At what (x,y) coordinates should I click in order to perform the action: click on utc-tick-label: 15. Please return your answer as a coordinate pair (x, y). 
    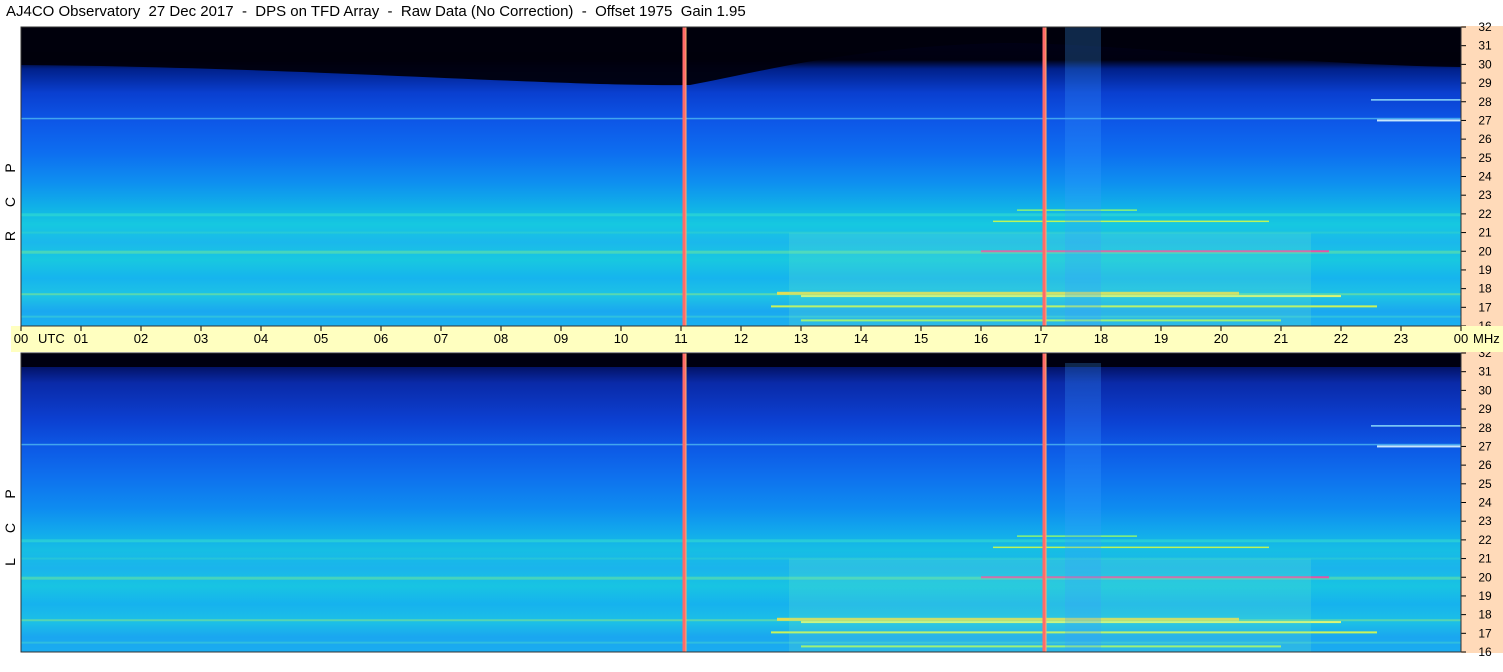
    Looking at the image, I should click on (921, 338).